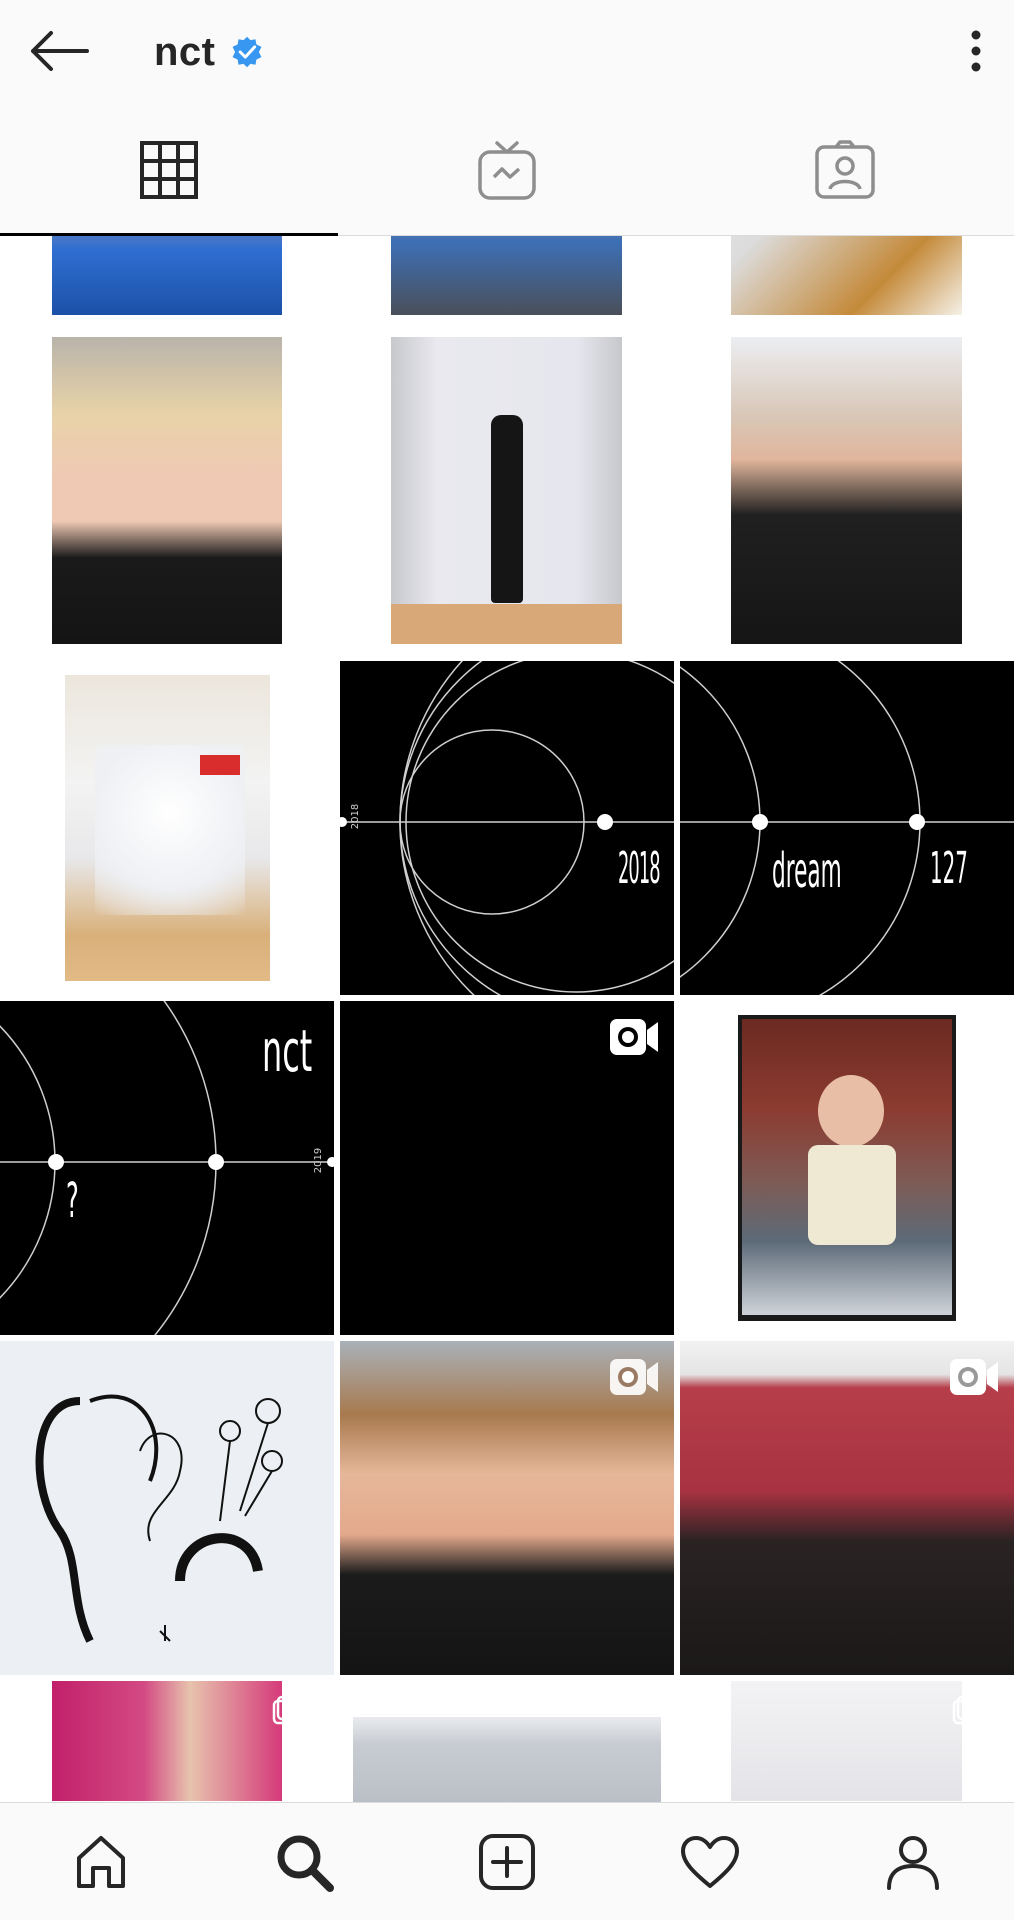  Describe the element at coordinates (167, 1168) in the screenshot. I see `post-thumbnail-nct: nct ? 2019` at that location.